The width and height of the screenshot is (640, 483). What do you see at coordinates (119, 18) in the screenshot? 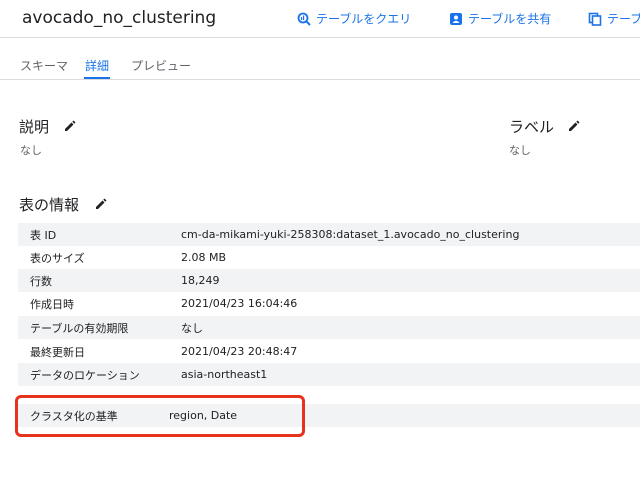
I see `table-title: avocado_no_clustering` at bounding box center [119, 18].